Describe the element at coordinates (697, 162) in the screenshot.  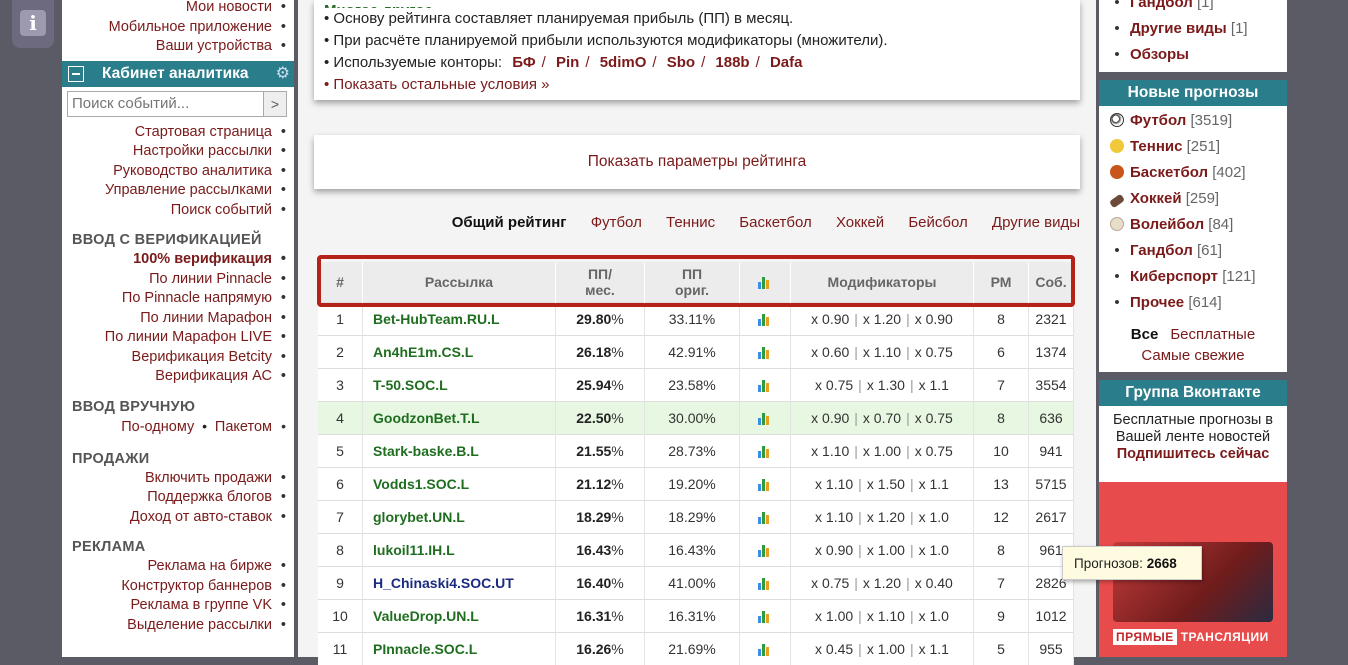
I see `show-rating-params-button: Показать параметры рейтинга` at that location.